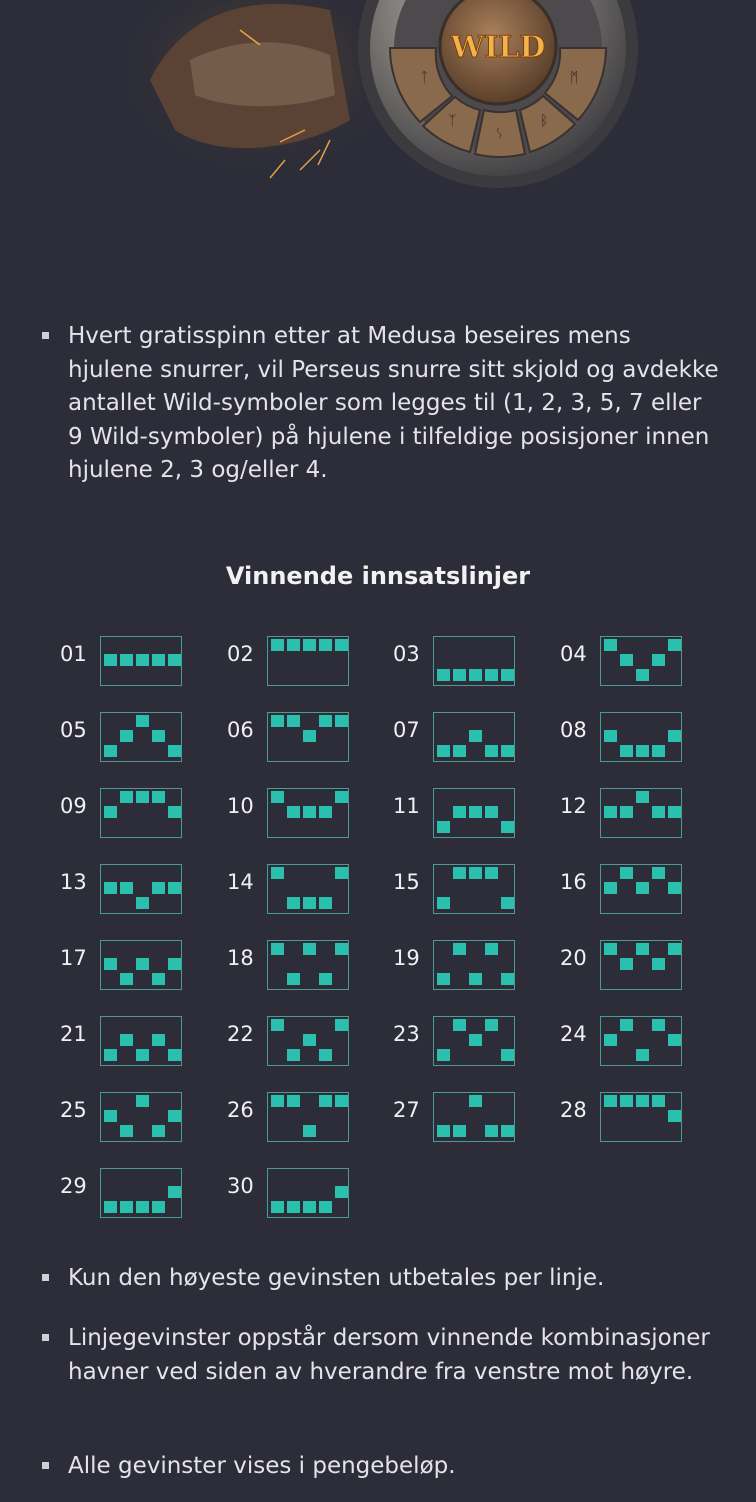 The width and height of the screenshot is (756, 1502). Describe the element at coordinates (573, 730) in the screenshot. I see `payline-number: 08` at that location.